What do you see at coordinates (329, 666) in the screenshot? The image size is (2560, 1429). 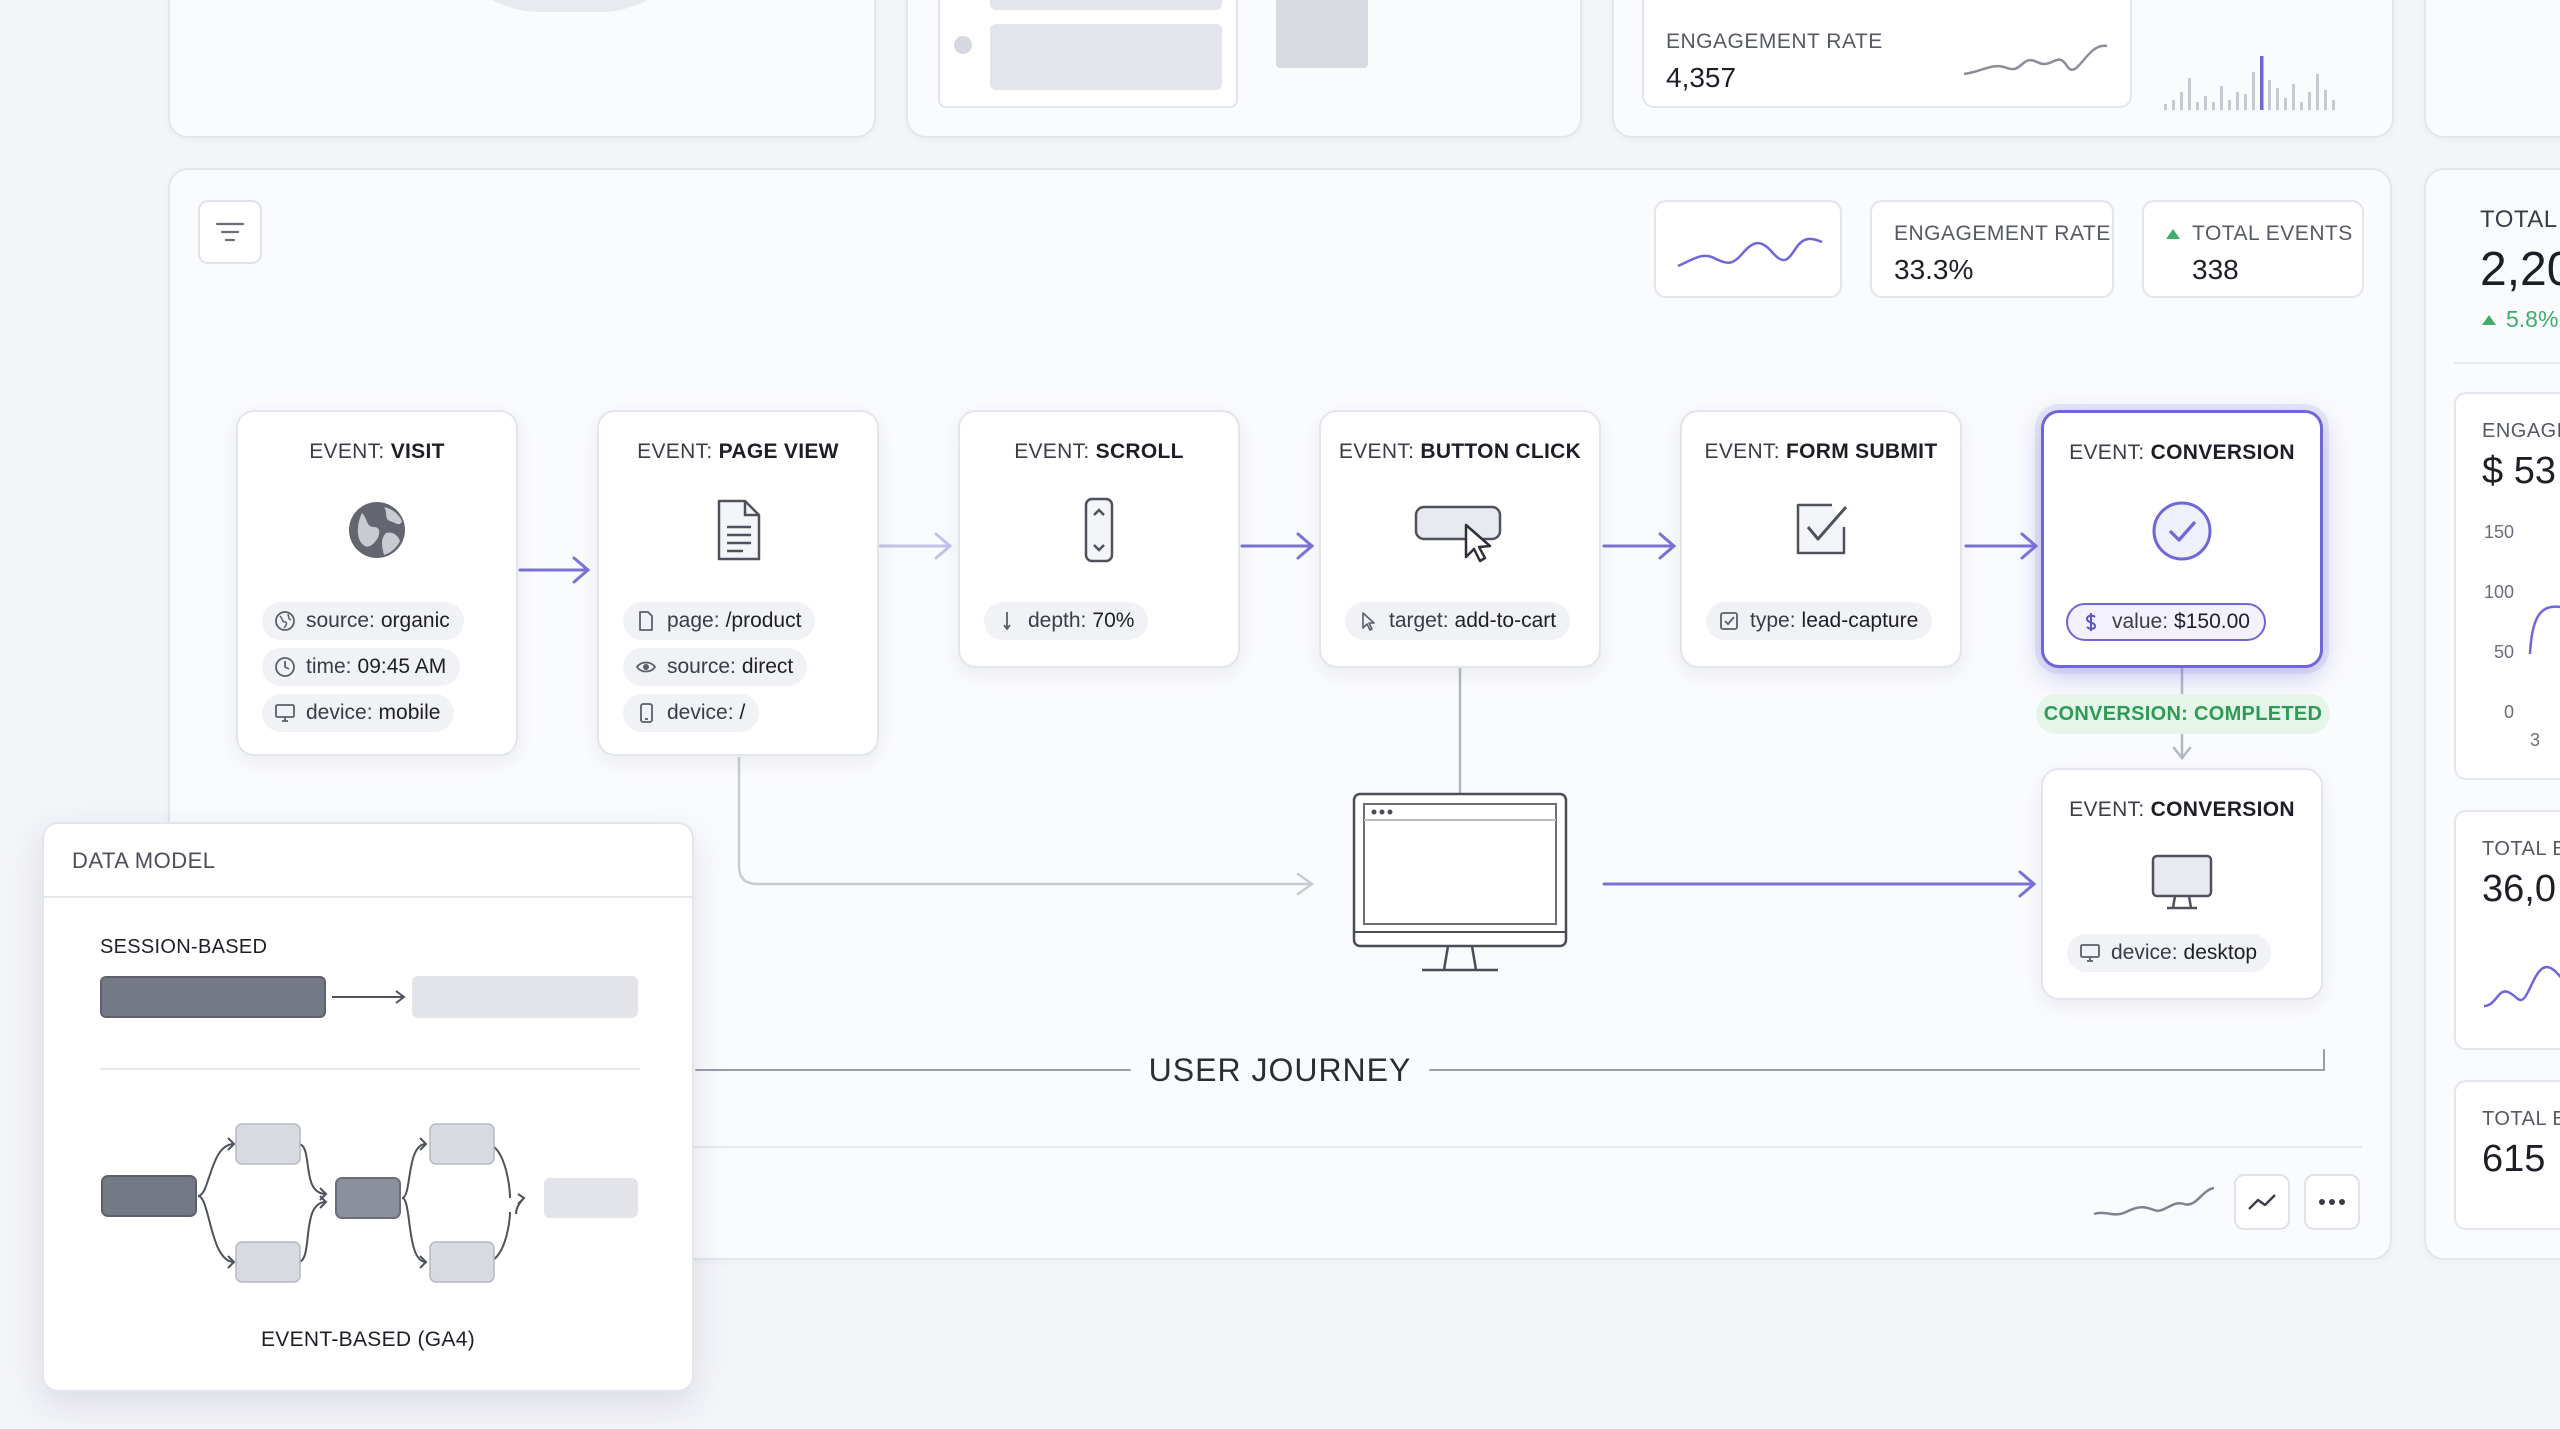 I see `property-key: time:` at bounding box center [329, 666].